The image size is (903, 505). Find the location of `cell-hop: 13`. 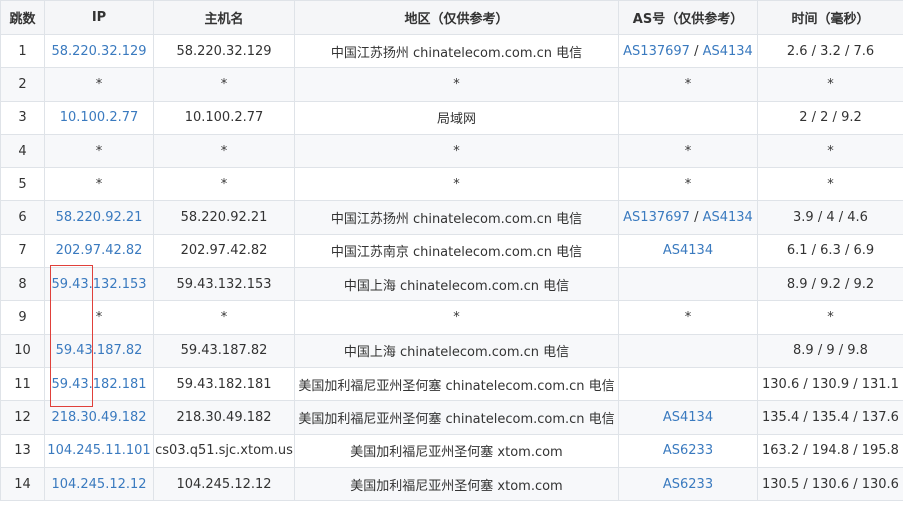

cell-hop: 13 is located at coordinates (22, 450).